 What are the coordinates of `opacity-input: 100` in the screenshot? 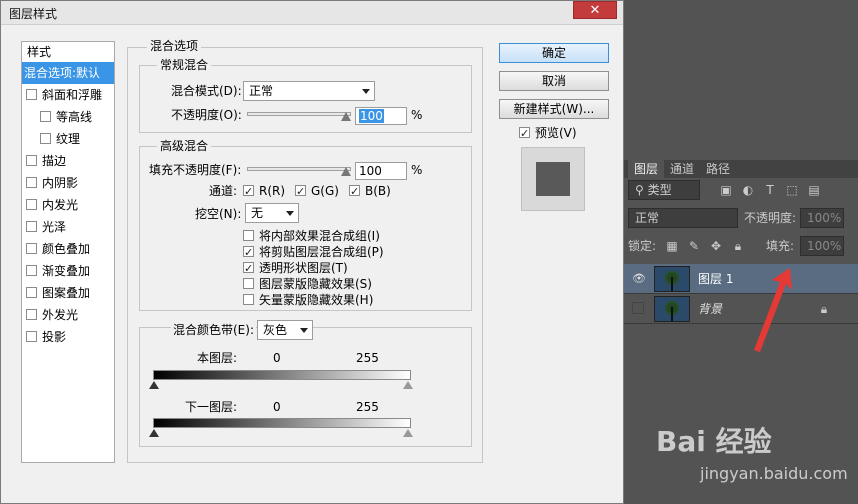 It's located at (381, 116).